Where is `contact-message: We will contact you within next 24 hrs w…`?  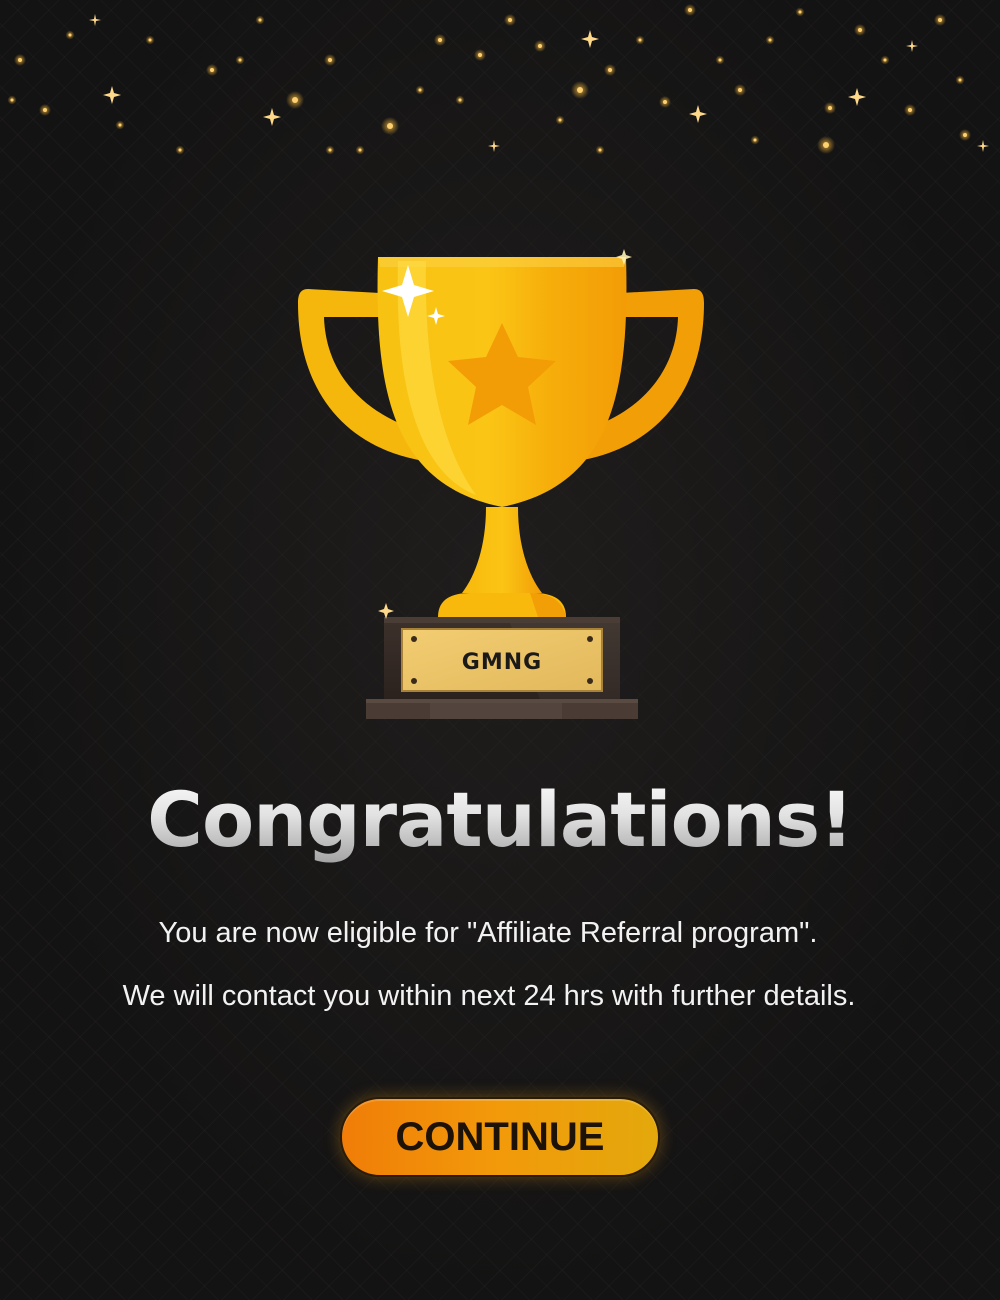 contact-message: We will contact you within next 24 hrs w… is located at coordinates (489, 996).